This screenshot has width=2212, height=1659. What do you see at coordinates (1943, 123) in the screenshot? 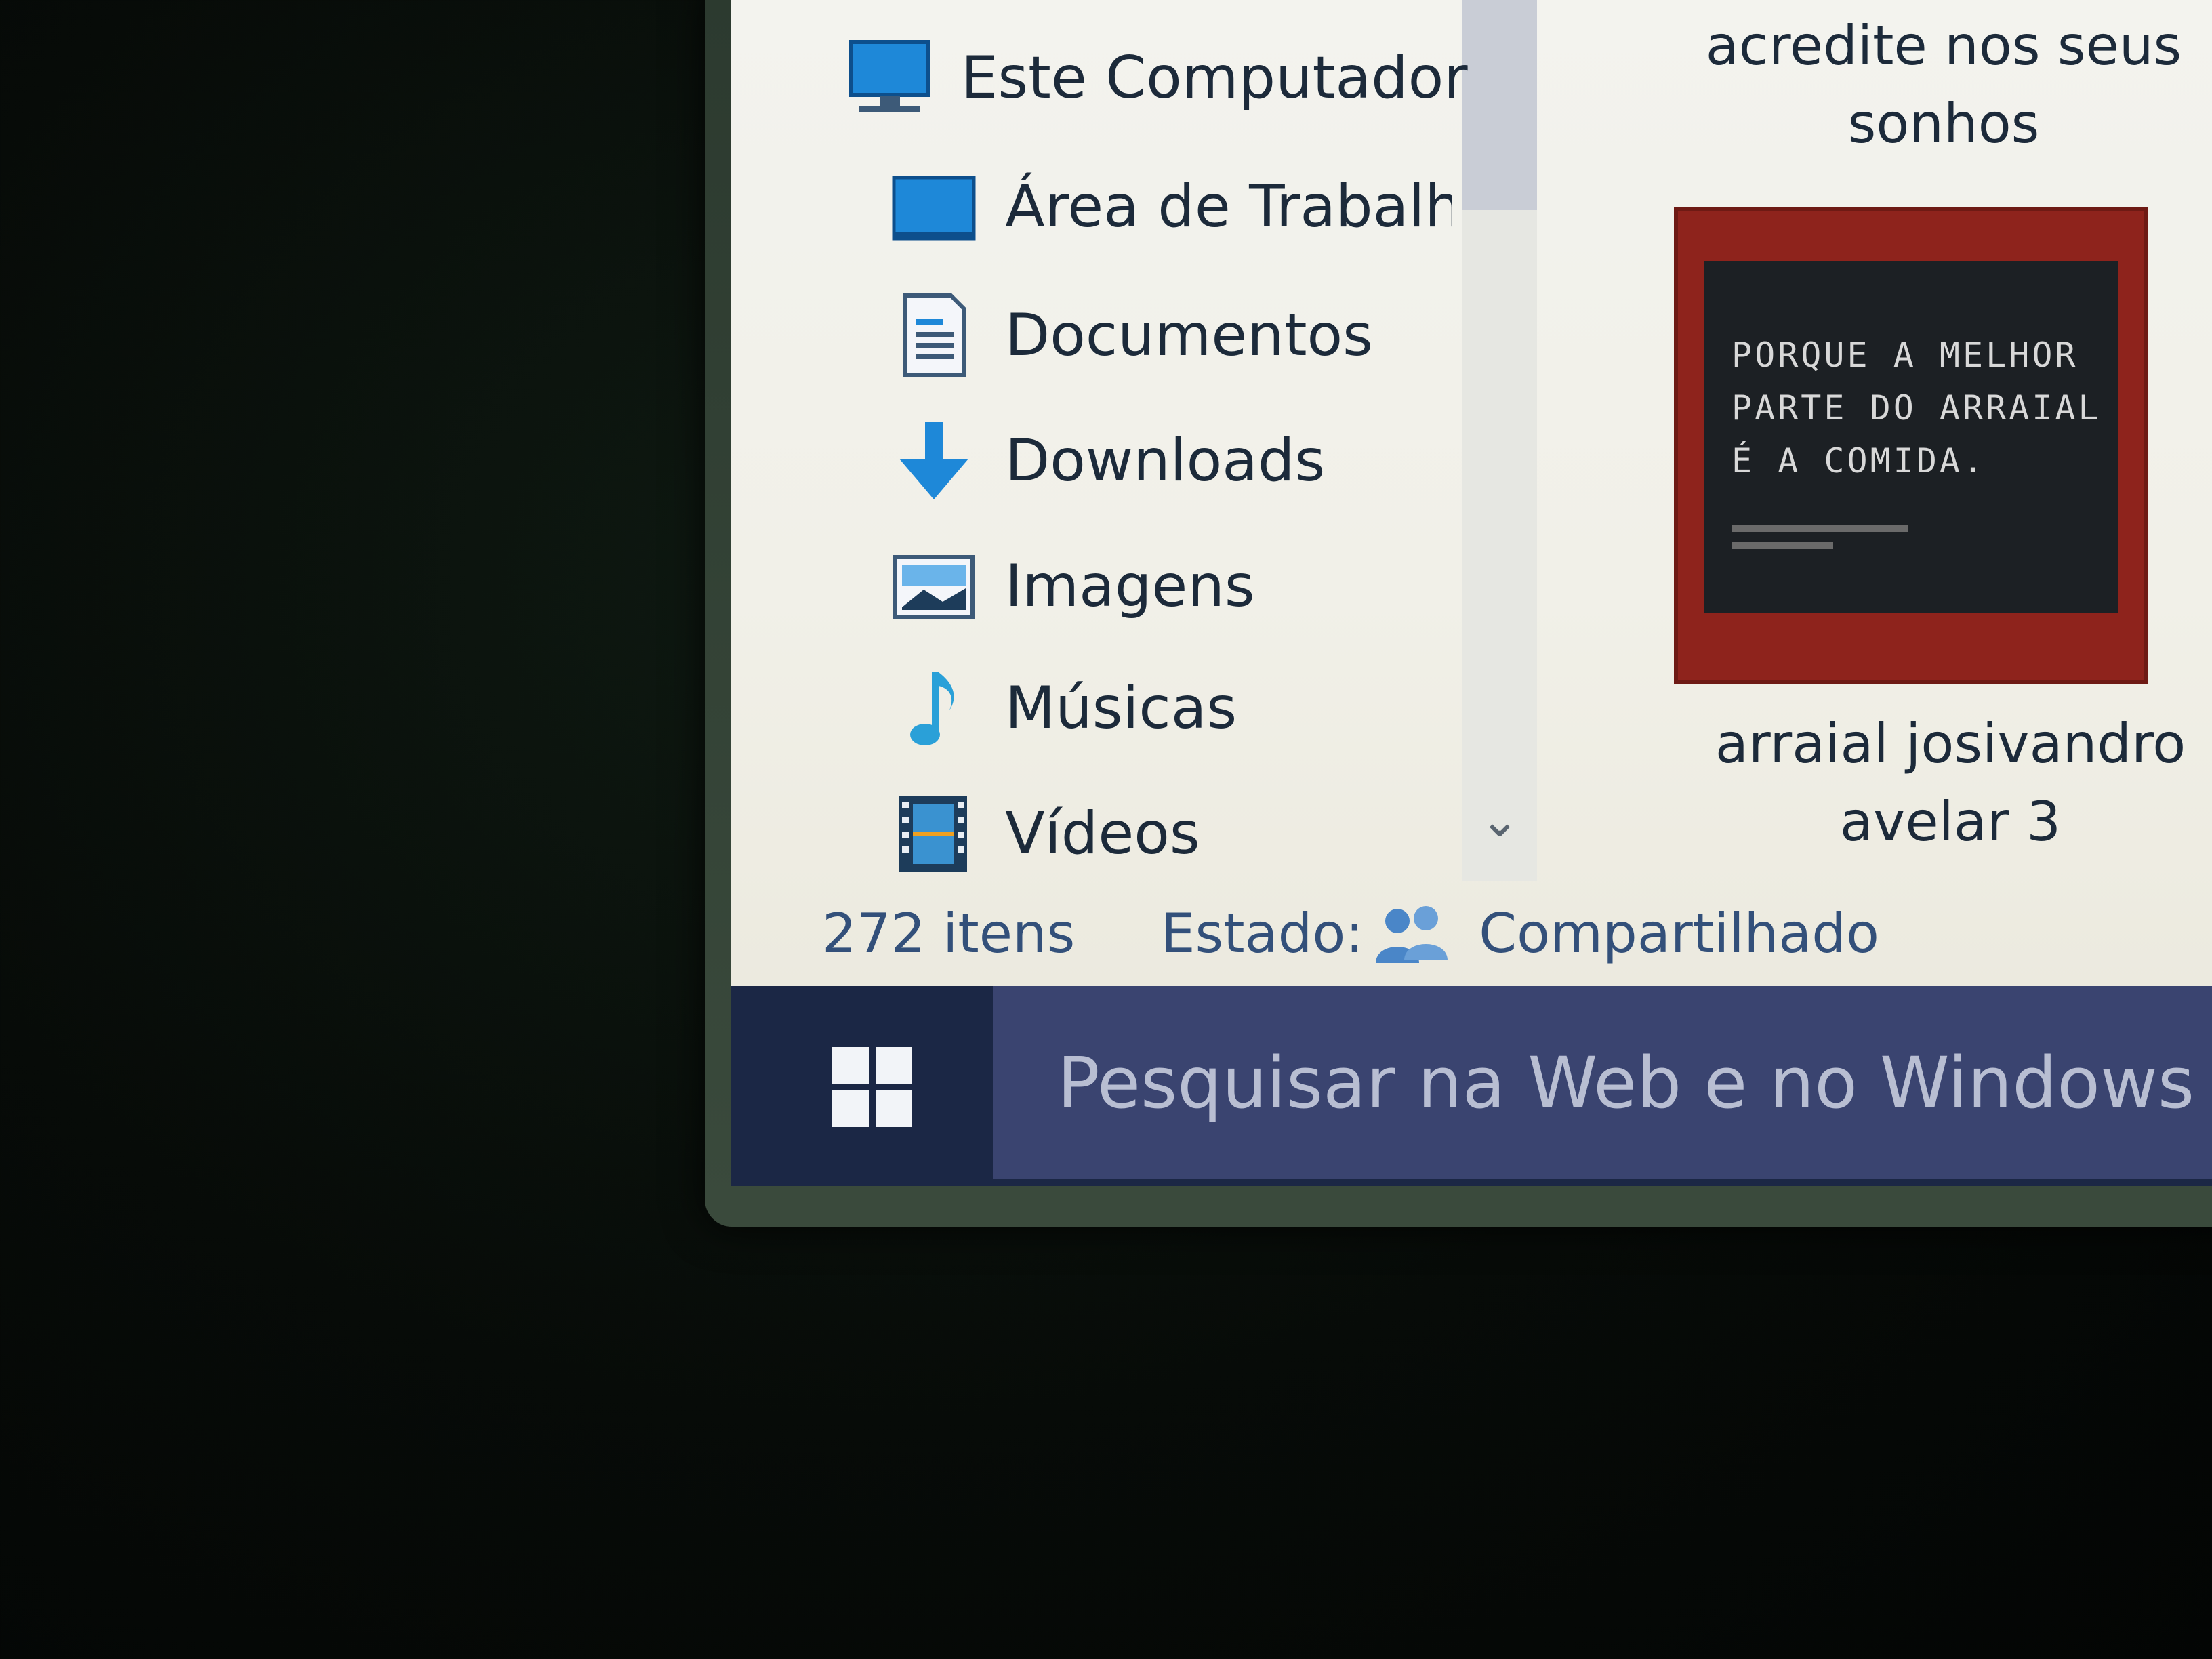
I see `file-name-line: sonhos` at bounding box center [1943, 123].